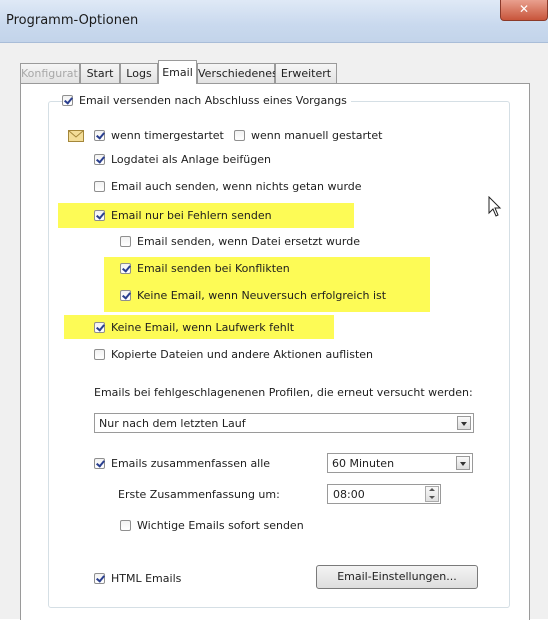 This screenshot has width=548, height=620. Describe the element at coordinates (237, 73) in the screenshot. I see `tab-verschiedenes: Verschiedenes` at that location.